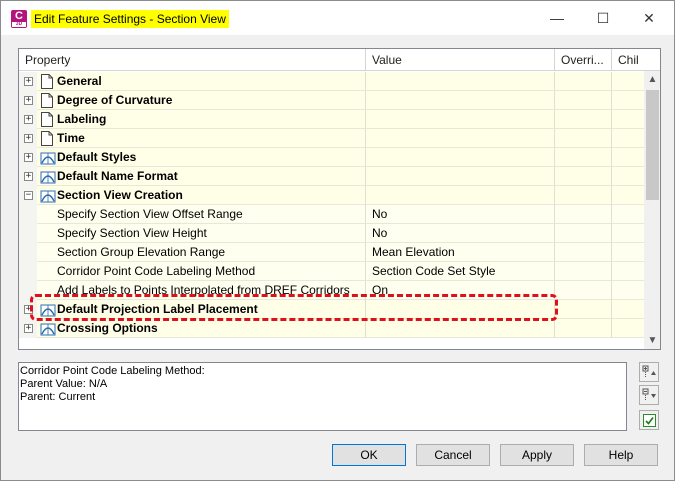 This screenshot has width=675, height=481. Describe the element at coordinates (331, 349) in the screenshot. I see `horizontal-scrollbar: ◀ ▶` at that location.